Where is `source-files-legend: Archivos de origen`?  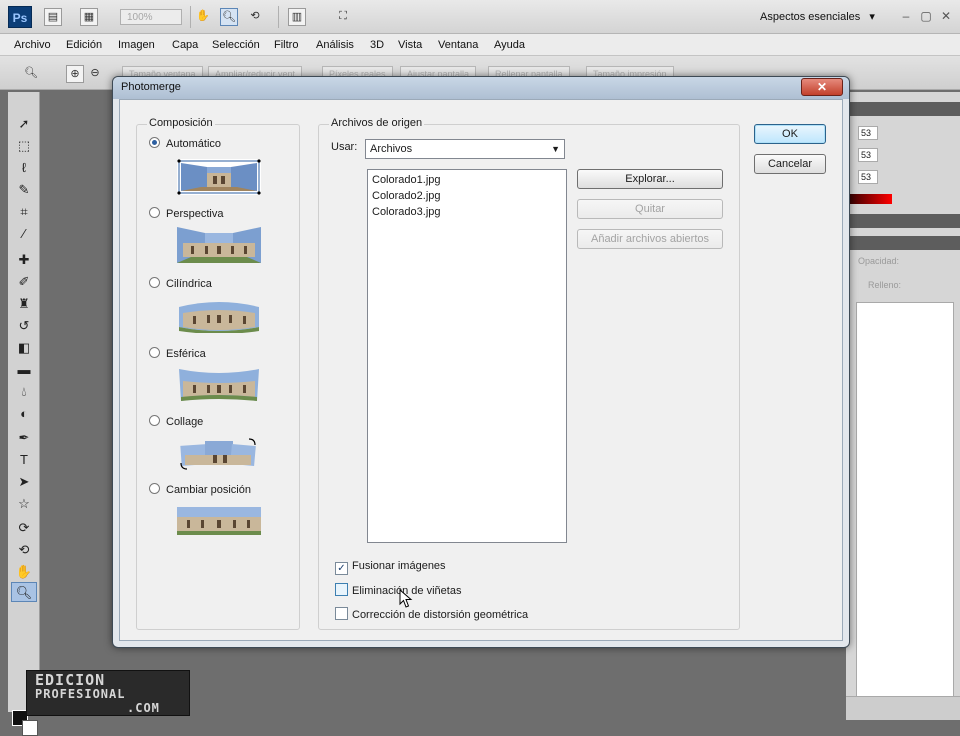
source-files-legend: Archivos de origen is located at coordinates (377, 123).